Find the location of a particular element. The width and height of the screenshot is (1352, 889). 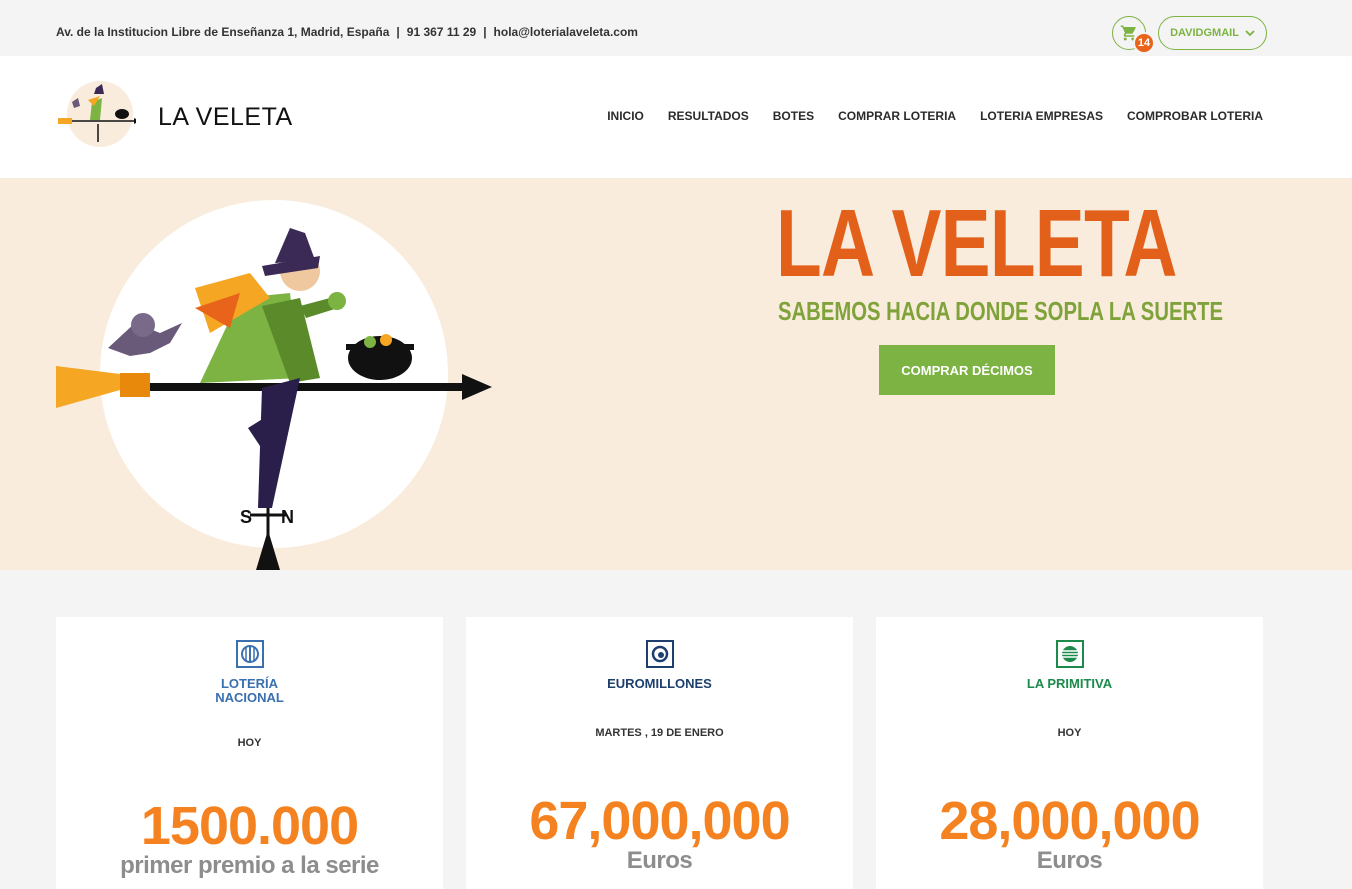

card-title: LA PRIMITIVA is located at coordinates (1069, 683).